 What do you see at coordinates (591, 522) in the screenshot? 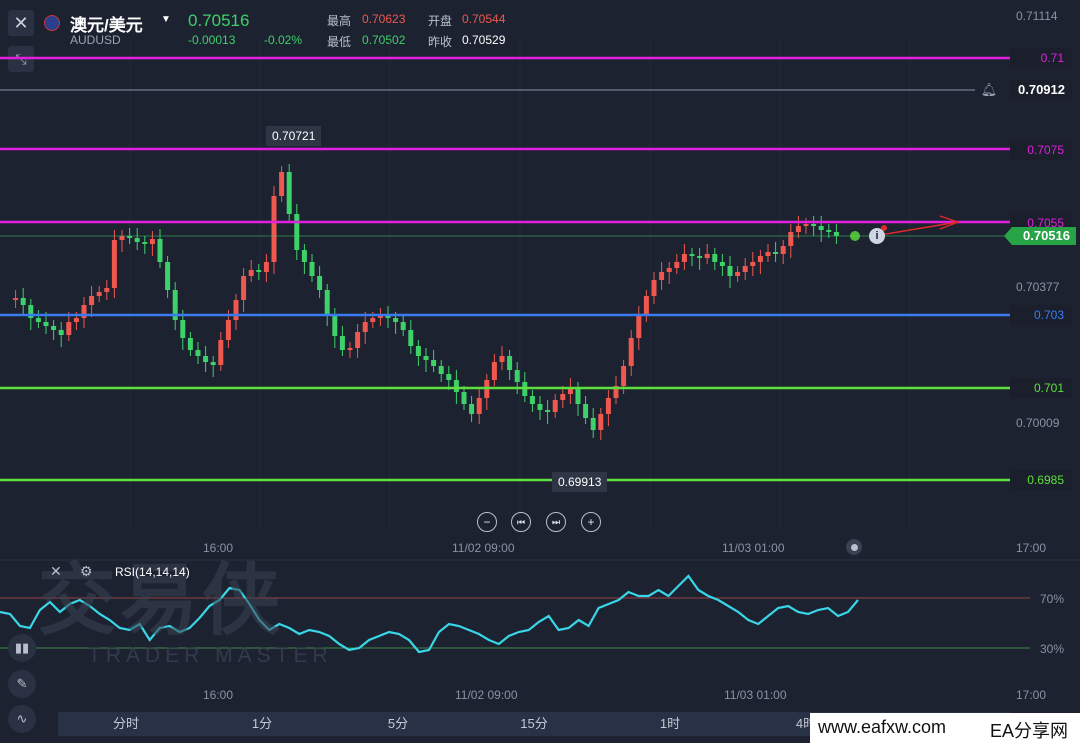
I see `zoom-in-button: +` at bounding box center [591, 522].